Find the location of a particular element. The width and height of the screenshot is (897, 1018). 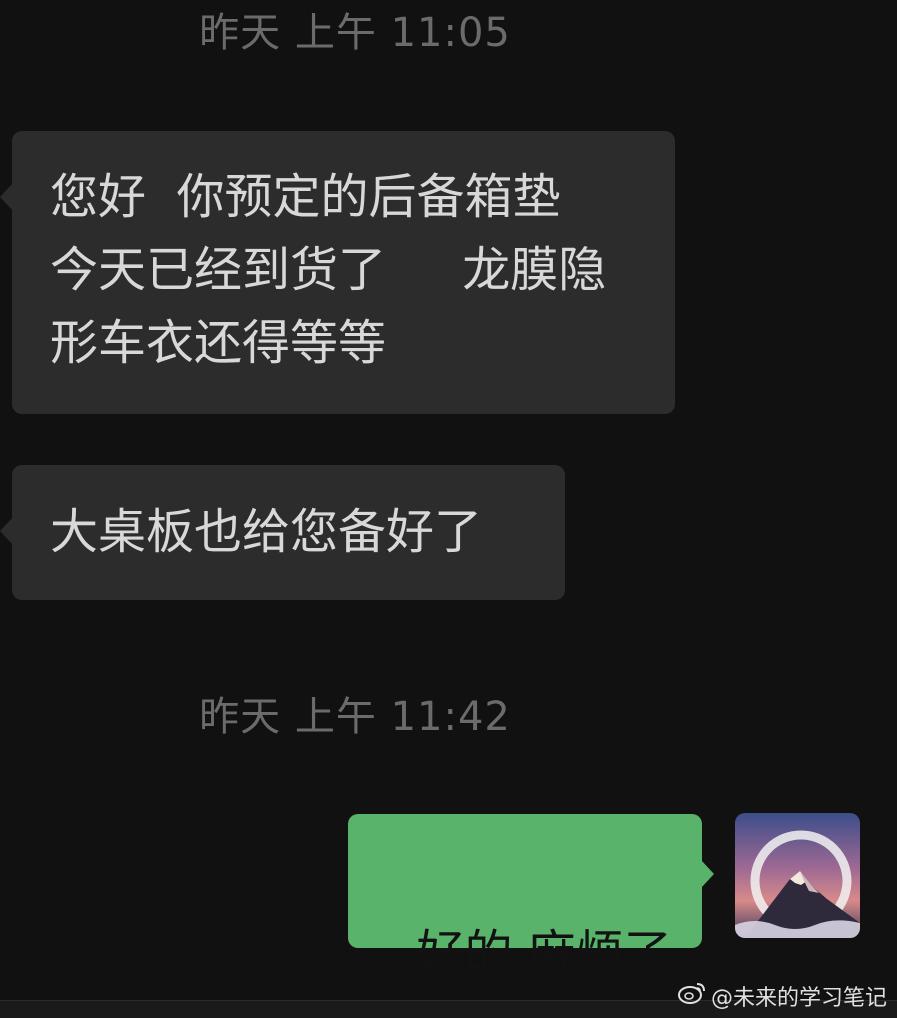

message-line: 形车衣还得等等 is located at coordinates (218, 343).